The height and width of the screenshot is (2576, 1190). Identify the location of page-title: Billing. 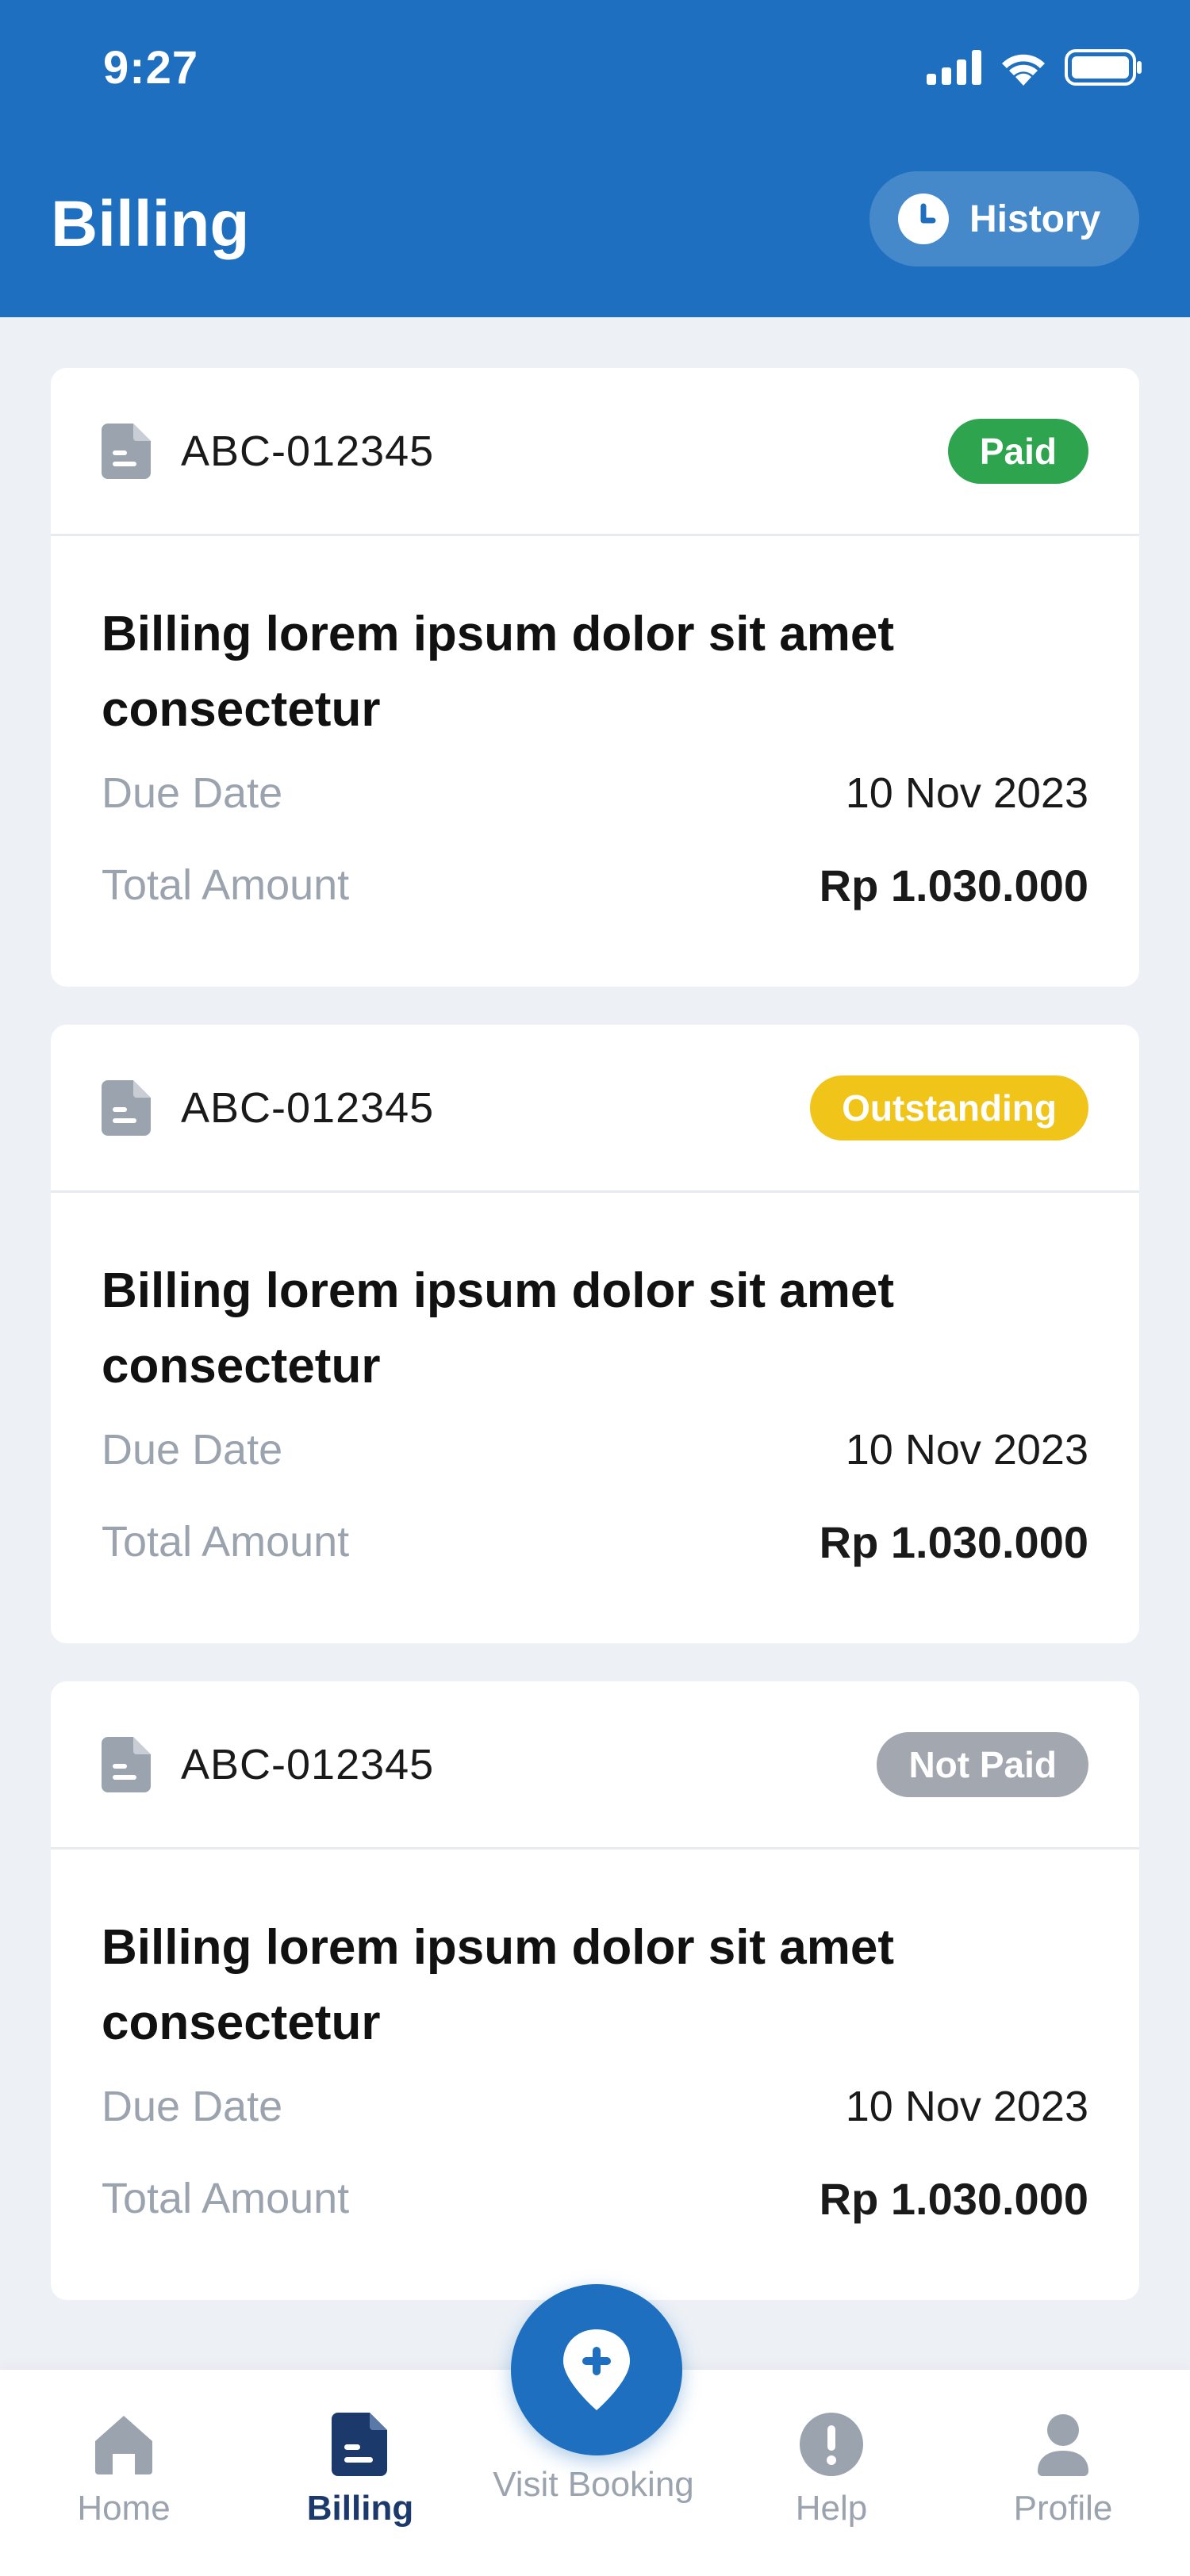
(150, 224).